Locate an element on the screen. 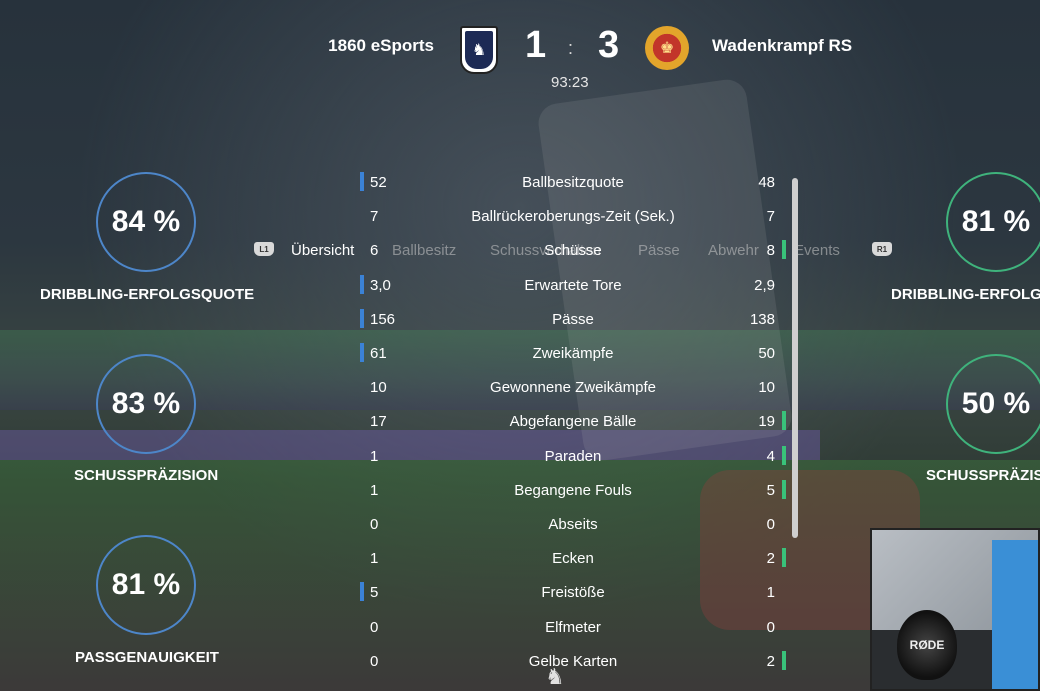 The image size is (1040, 691). away-score: 3 is located at coordinates (609, 45).